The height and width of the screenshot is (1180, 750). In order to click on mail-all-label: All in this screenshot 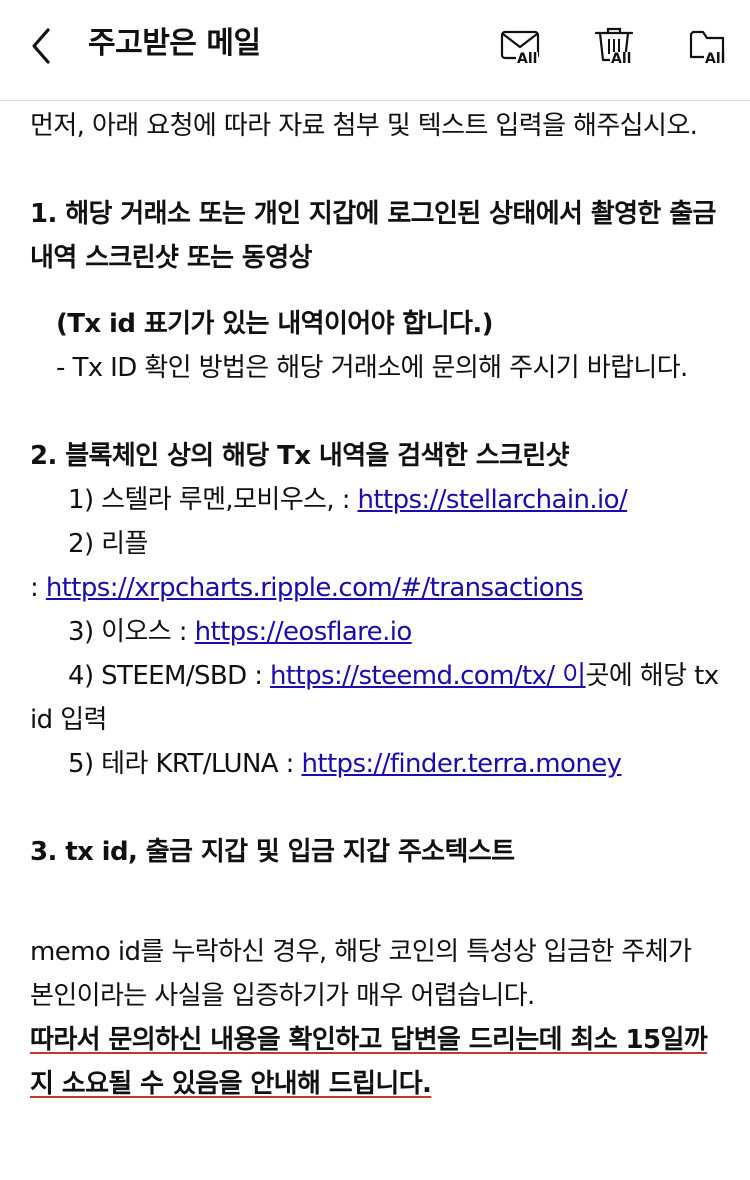, I will do `click(527, 59)`.